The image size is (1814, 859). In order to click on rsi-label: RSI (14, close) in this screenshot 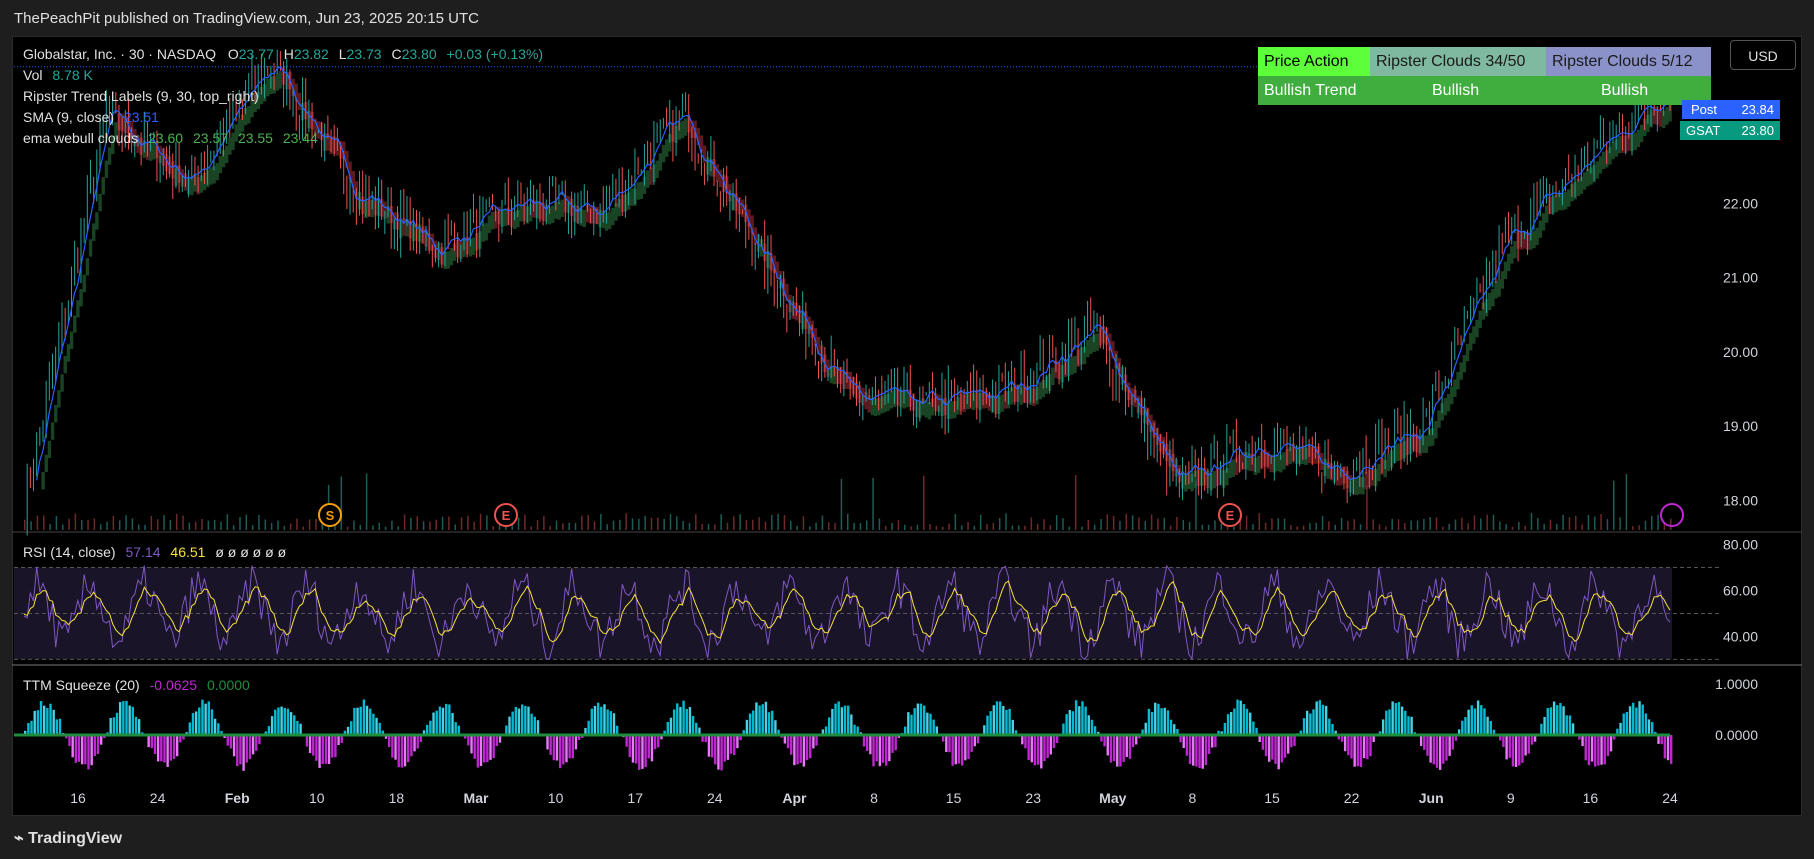, I will do `click(69, 552)`.